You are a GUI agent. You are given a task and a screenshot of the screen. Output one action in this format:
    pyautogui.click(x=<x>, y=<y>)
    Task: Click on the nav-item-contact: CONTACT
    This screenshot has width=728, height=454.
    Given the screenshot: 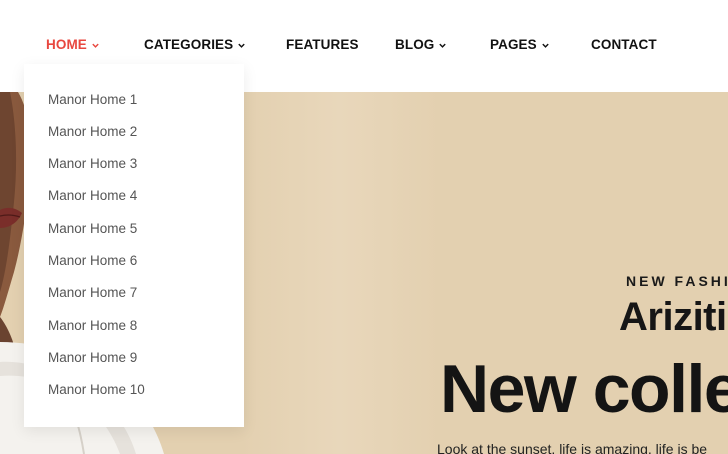 What is the action you would take?
    pyautogui.click(x=624, y=45)
    